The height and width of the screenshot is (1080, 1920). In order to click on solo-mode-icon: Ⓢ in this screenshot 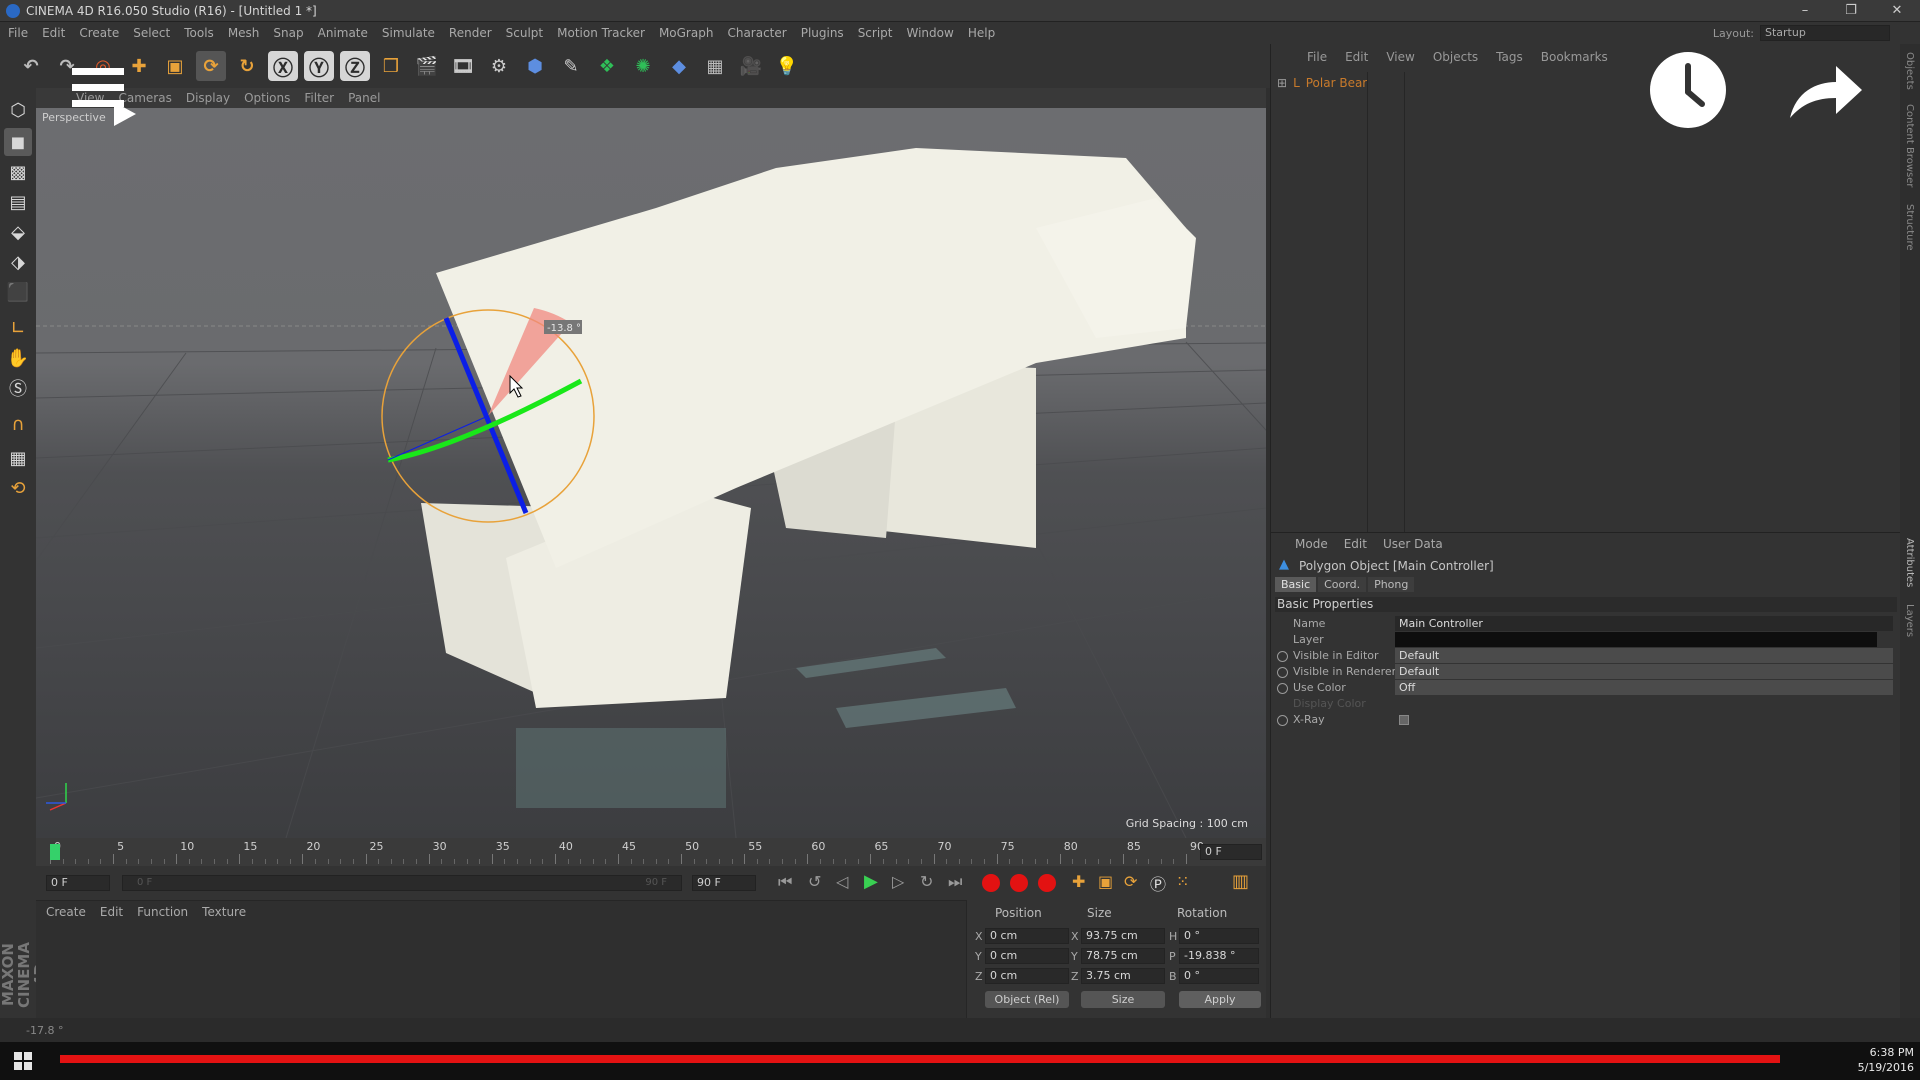, I will do `click(18, 388)`.